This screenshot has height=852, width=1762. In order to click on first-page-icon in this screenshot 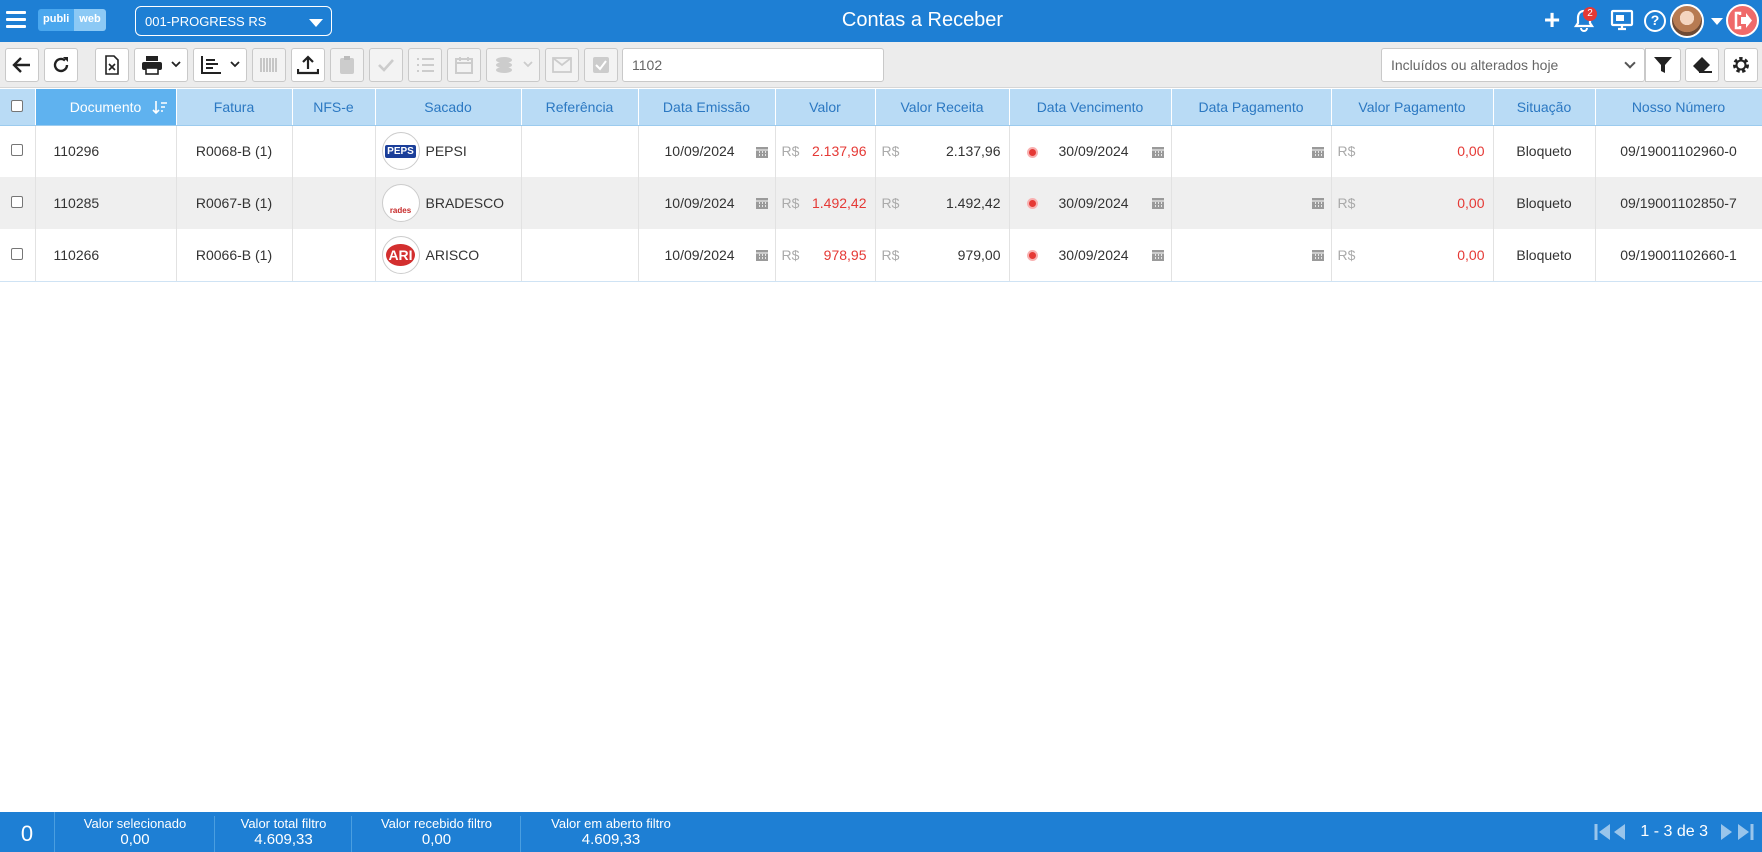, I will do `click(1602, 832)`.